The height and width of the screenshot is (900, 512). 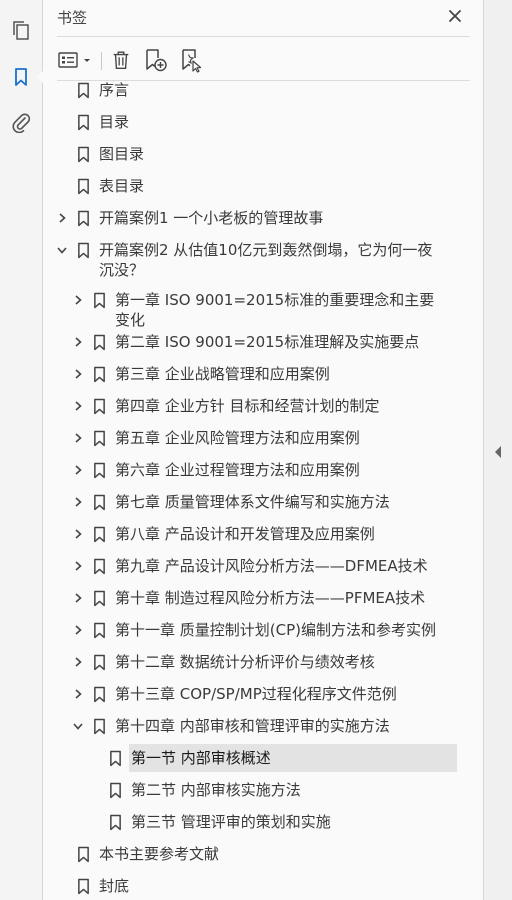 I want to click on attachment-icon, so click(x=21, y=122).